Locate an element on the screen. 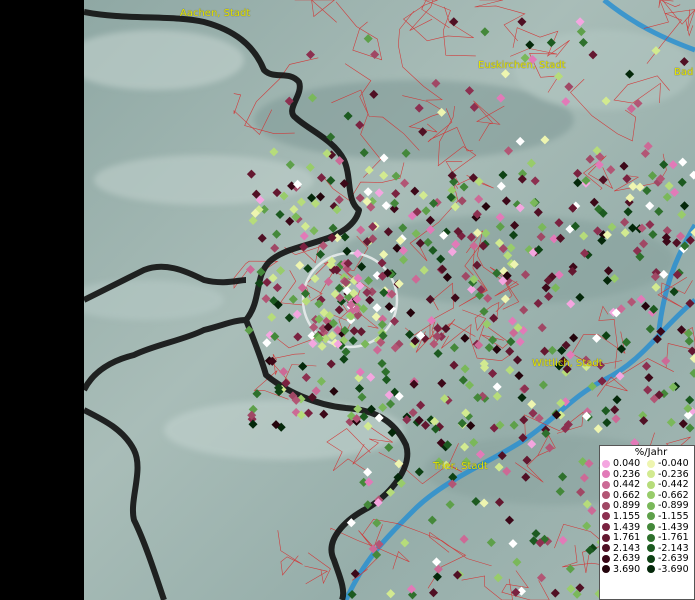 This screenshot has height=600, width=695. legend-value: -1.155 is located at coordinates (673, 516).